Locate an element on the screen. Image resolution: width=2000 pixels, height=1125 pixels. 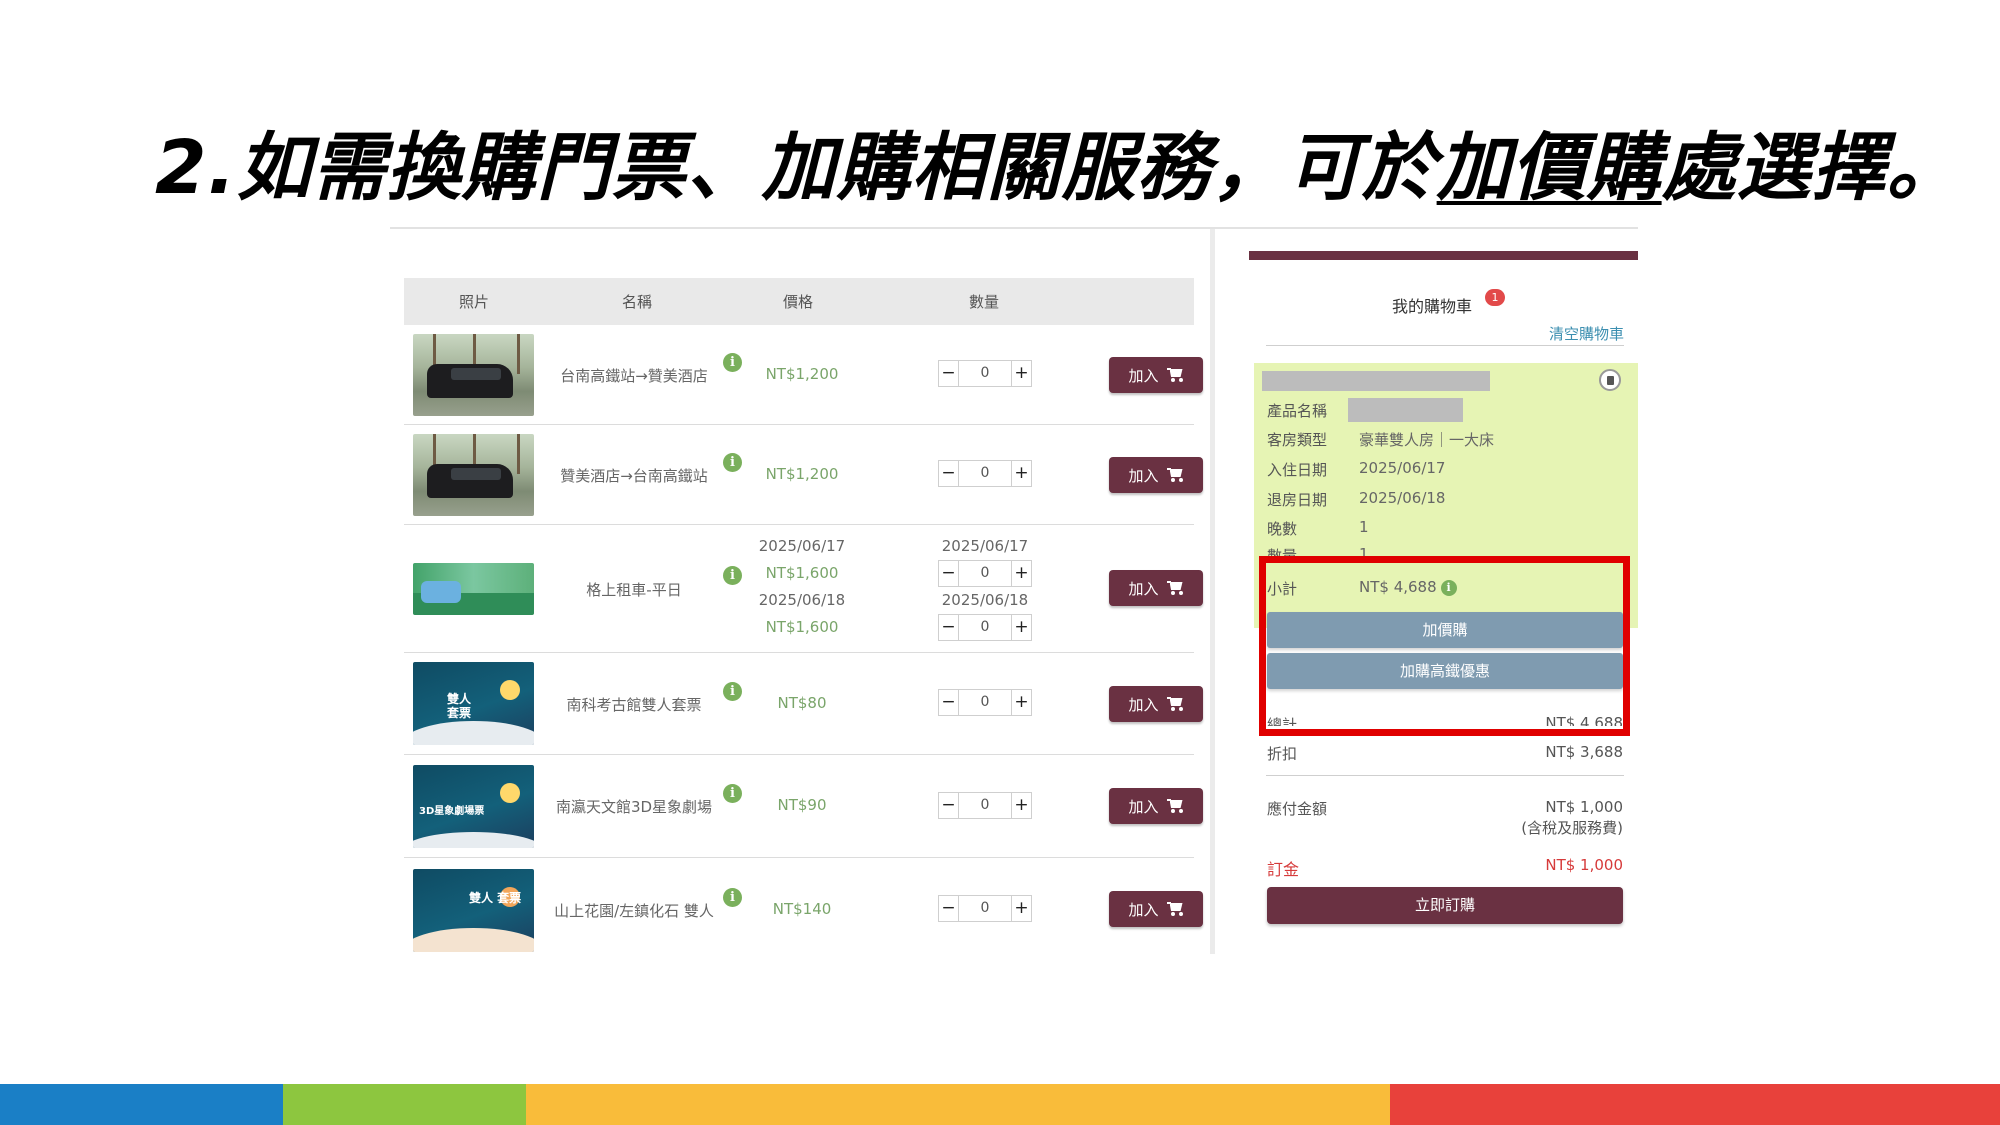
footer-red is located at coordinates (1695, 1104).